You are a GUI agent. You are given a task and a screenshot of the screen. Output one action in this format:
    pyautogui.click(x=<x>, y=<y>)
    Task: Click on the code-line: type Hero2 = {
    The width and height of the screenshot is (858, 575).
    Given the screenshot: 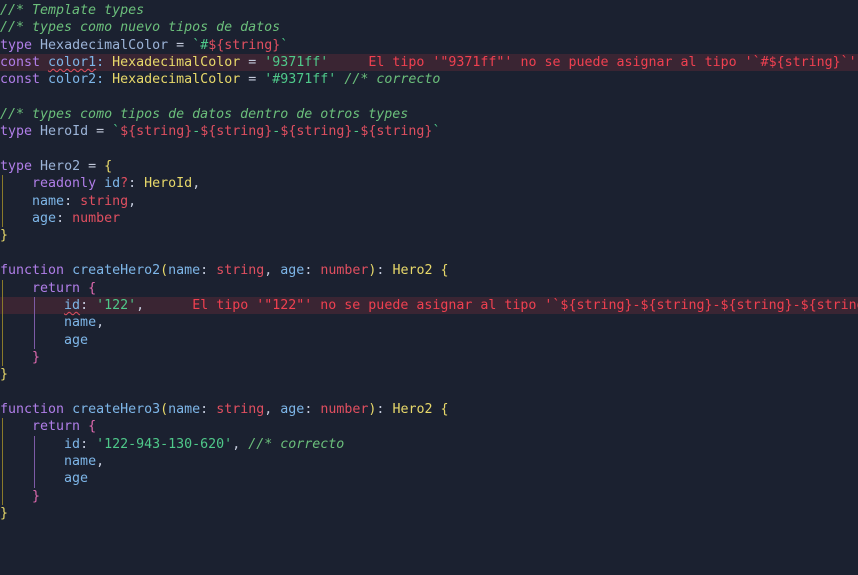 What is the action you would take?
    pyautogui.click(x=429, y=166)
    